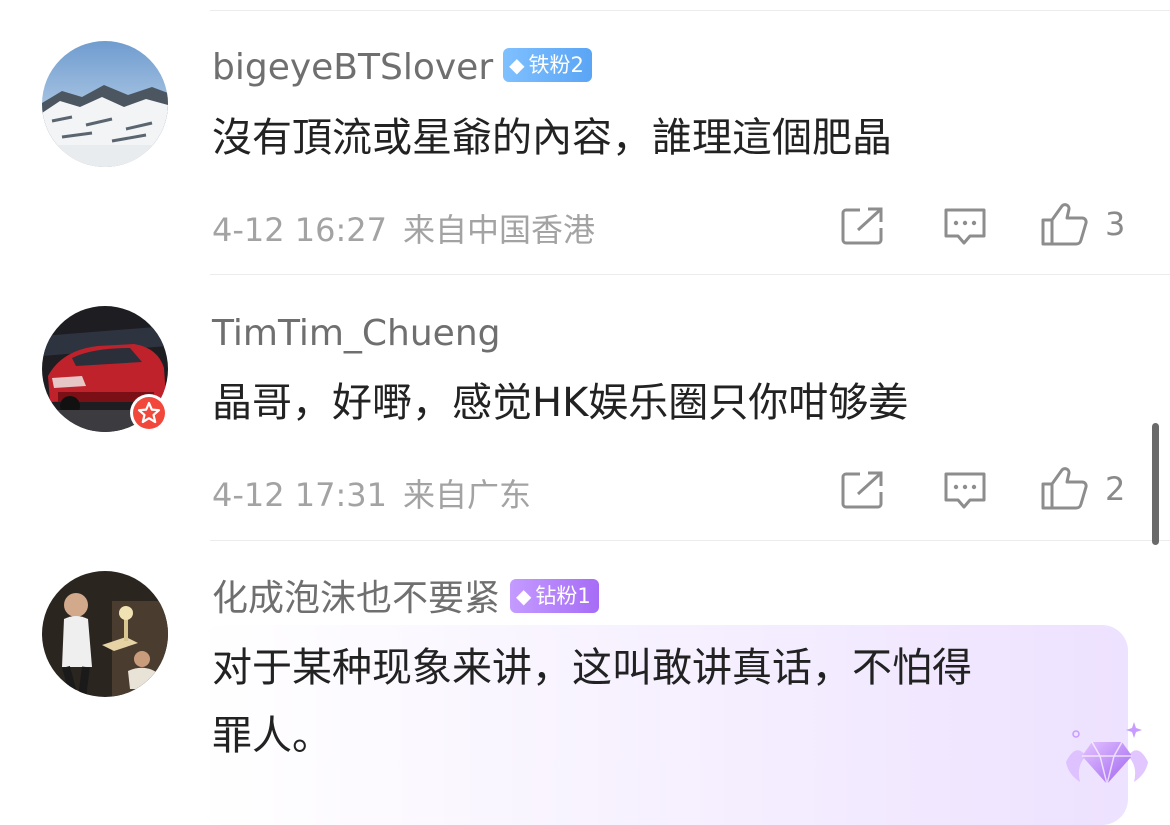 The height and width of the screenshot is (825, 1170). I want to click on fan-badge: ◆ 钻粉1, so click(554, 596).